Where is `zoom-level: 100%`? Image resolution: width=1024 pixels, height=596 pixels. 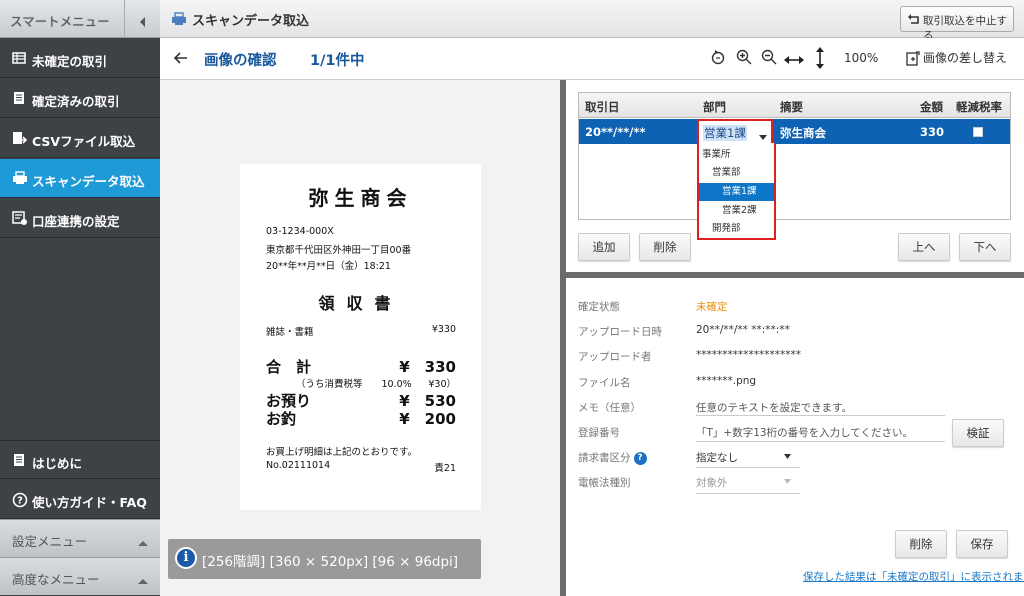 zoom-level: 100% is located at coordinates (861, 58).